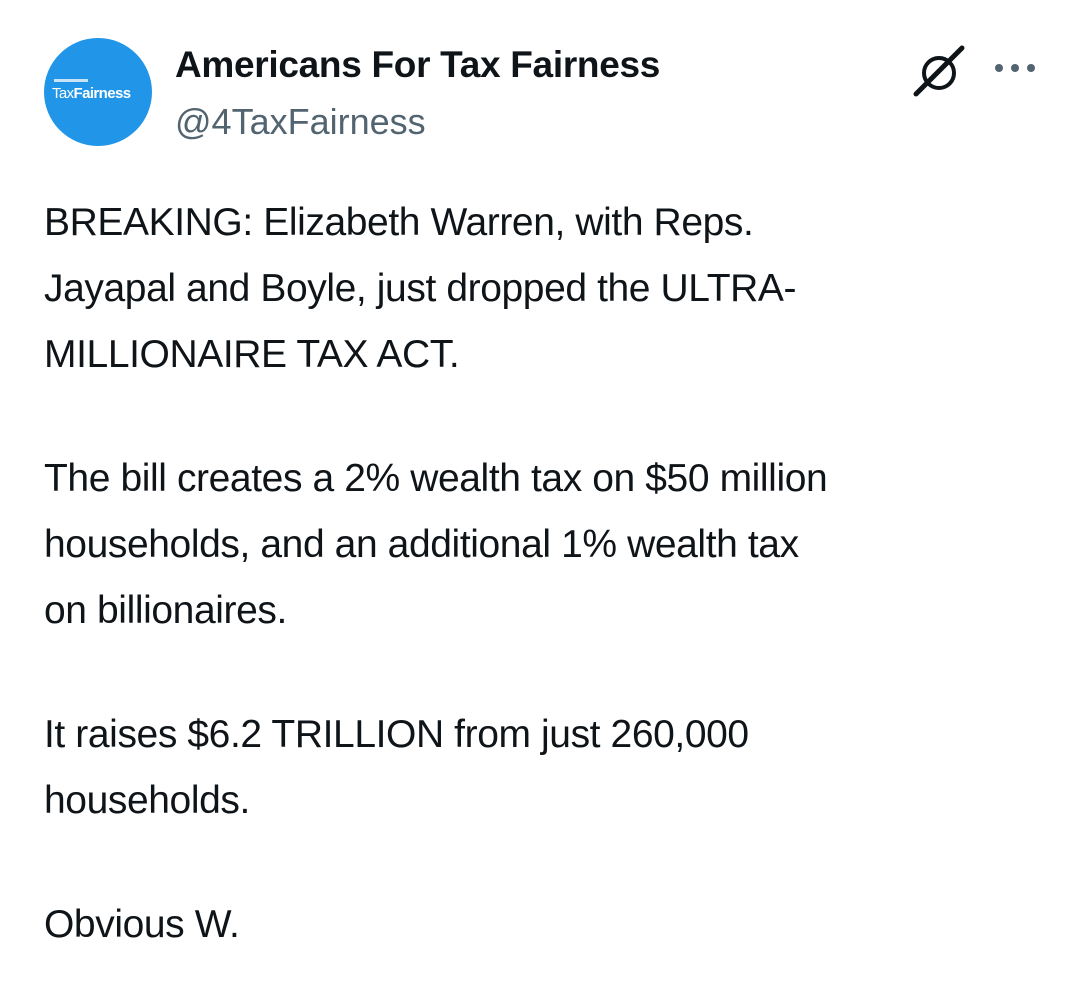  I want to click on avatar: TaxFairness, so click(98, 92).